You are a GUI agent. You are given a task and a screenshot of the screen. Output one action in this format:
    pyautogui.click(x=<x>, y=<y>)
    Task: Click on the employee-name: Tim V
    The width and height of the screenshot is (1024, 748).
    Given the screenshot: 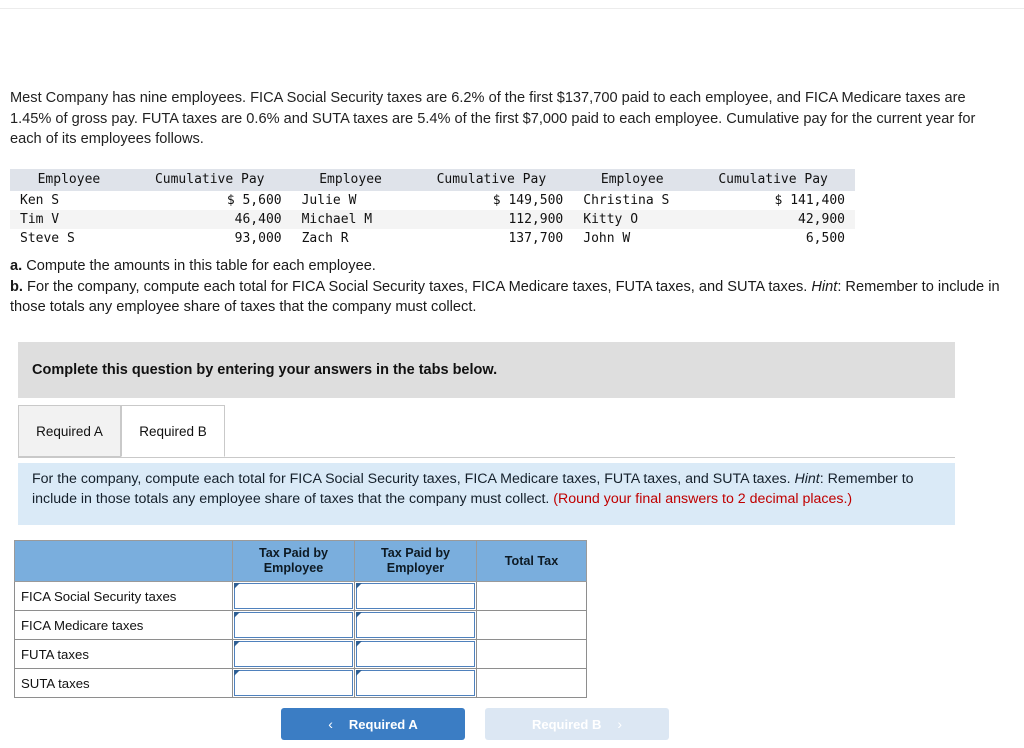 What is the action you would take?
    pyautogui.click(x=69, y=219)
    